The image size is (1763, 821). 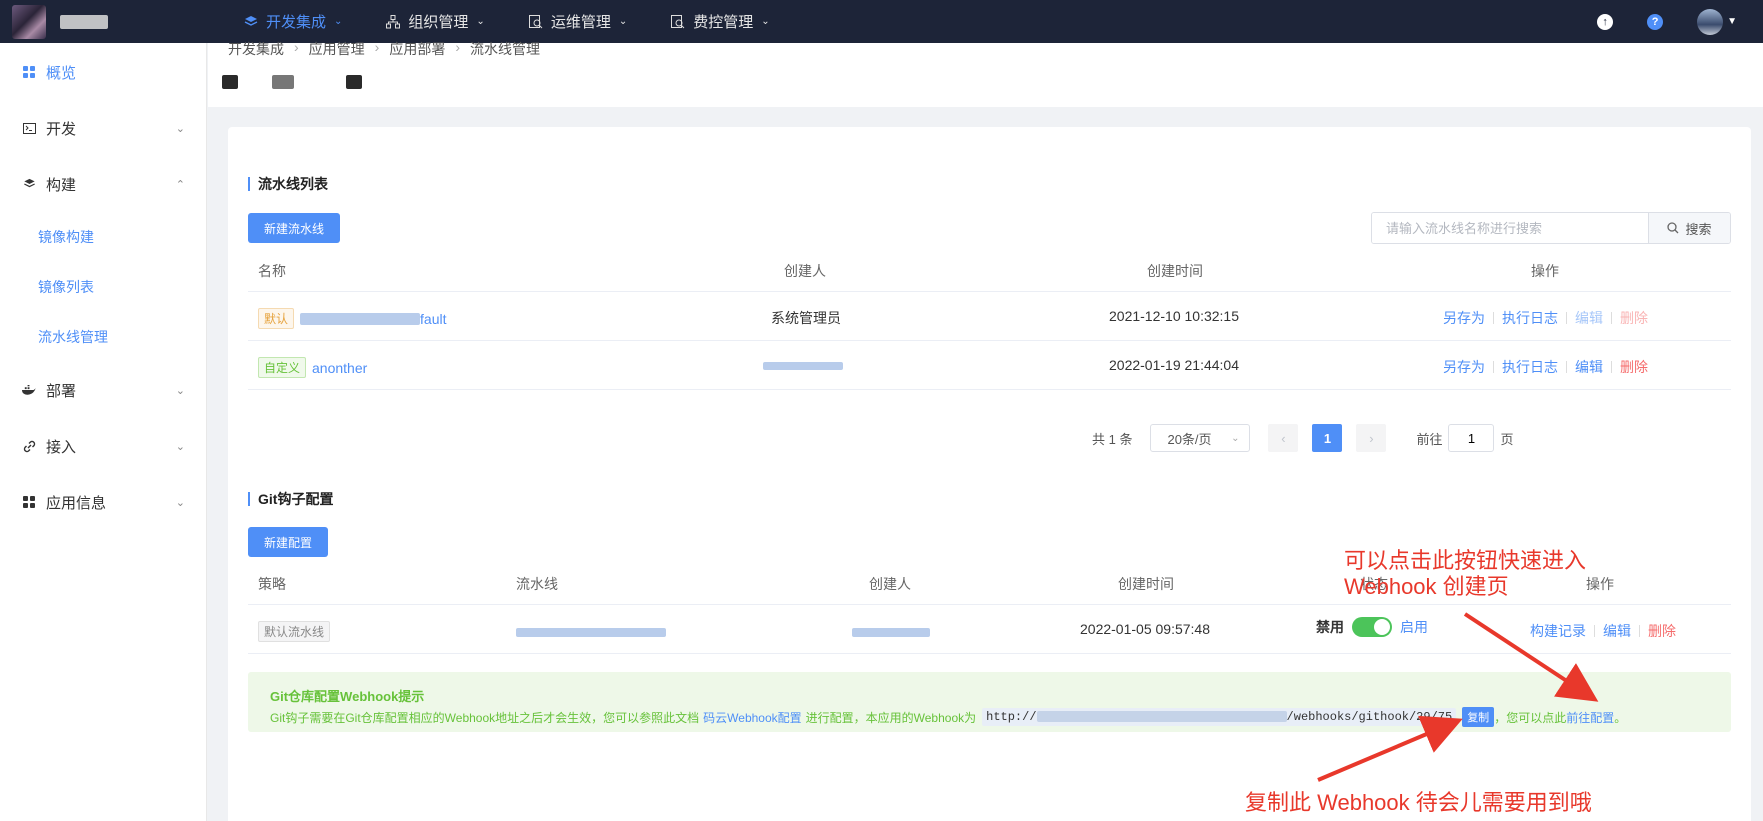 I want to click on sidebar-item-build: 构建 ⌃, so click(x=103, y=184).